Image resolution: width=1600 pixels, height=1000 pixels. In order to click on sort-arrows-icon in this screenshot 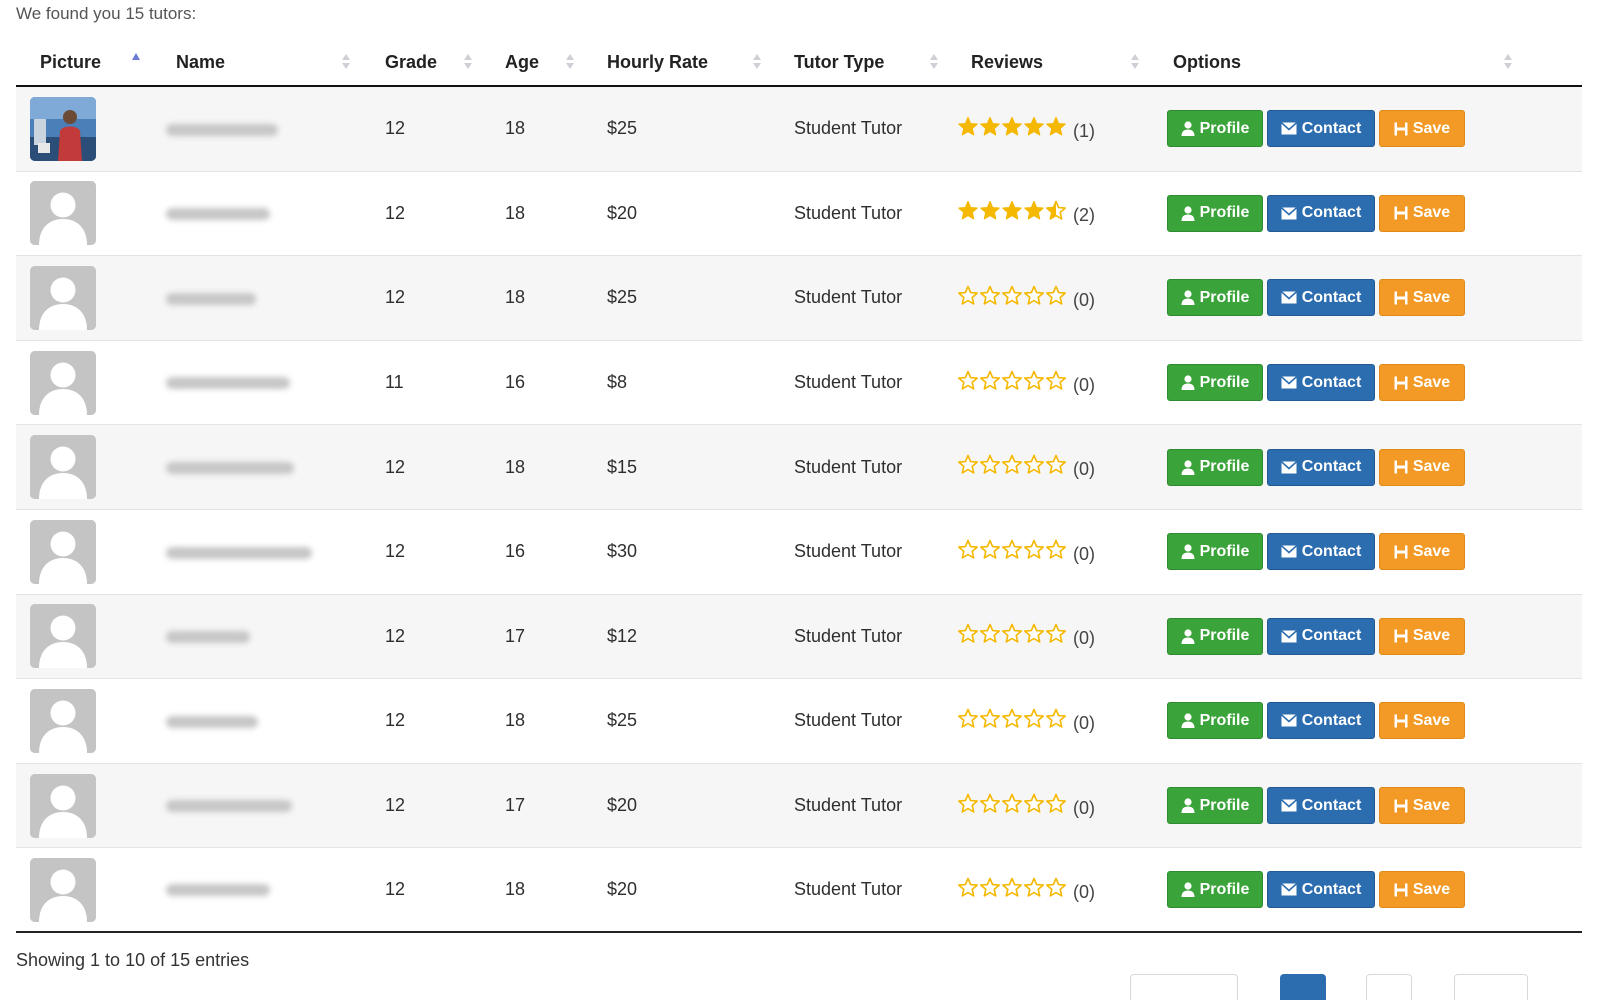, I will do `click(1508, 63)`.